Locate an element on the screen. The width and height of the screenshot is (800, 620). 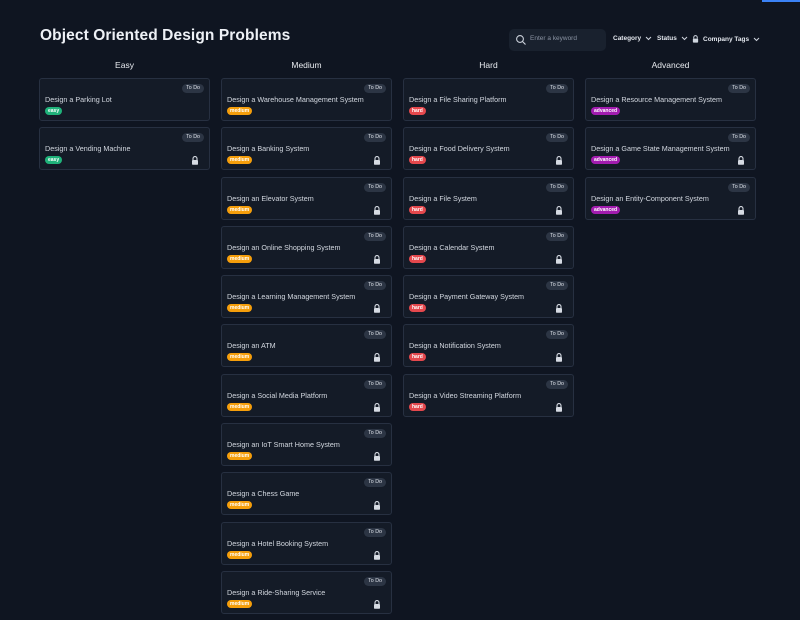
problem-title: Design a Ride-Sharing Service is located at coordinates (276, 592).